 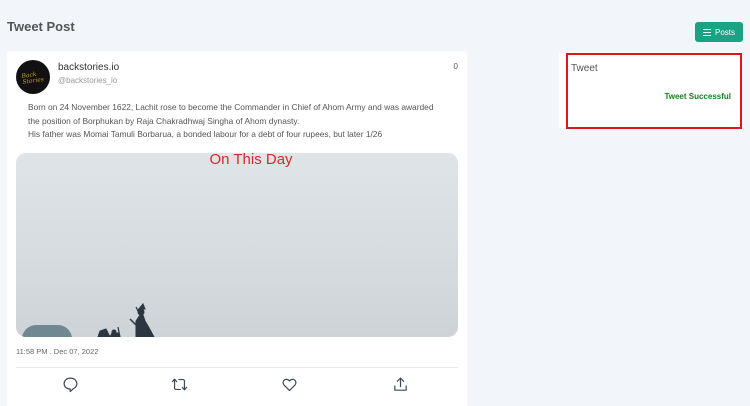 I want to click on posts-button-label: Posts, so click(x=724, y=32).